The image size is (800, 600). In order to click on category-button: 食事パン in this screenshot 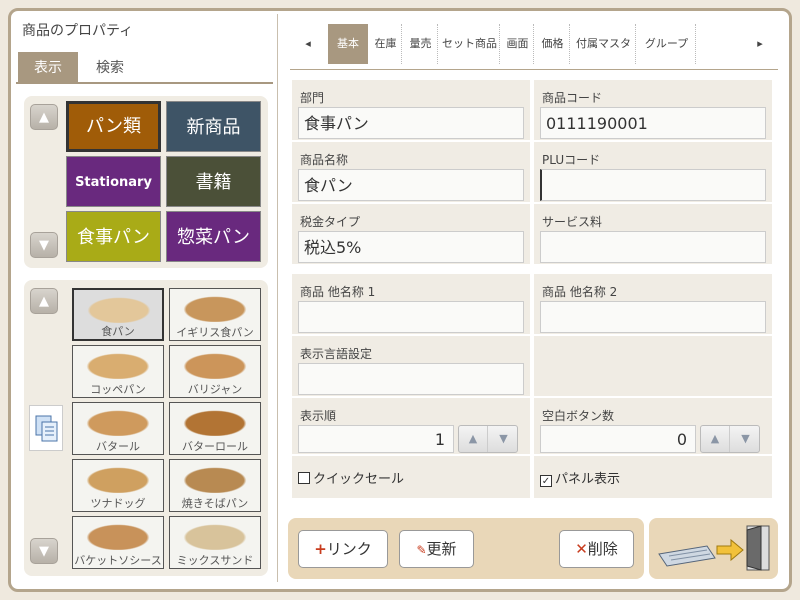, I will do `click(113, 236)`.